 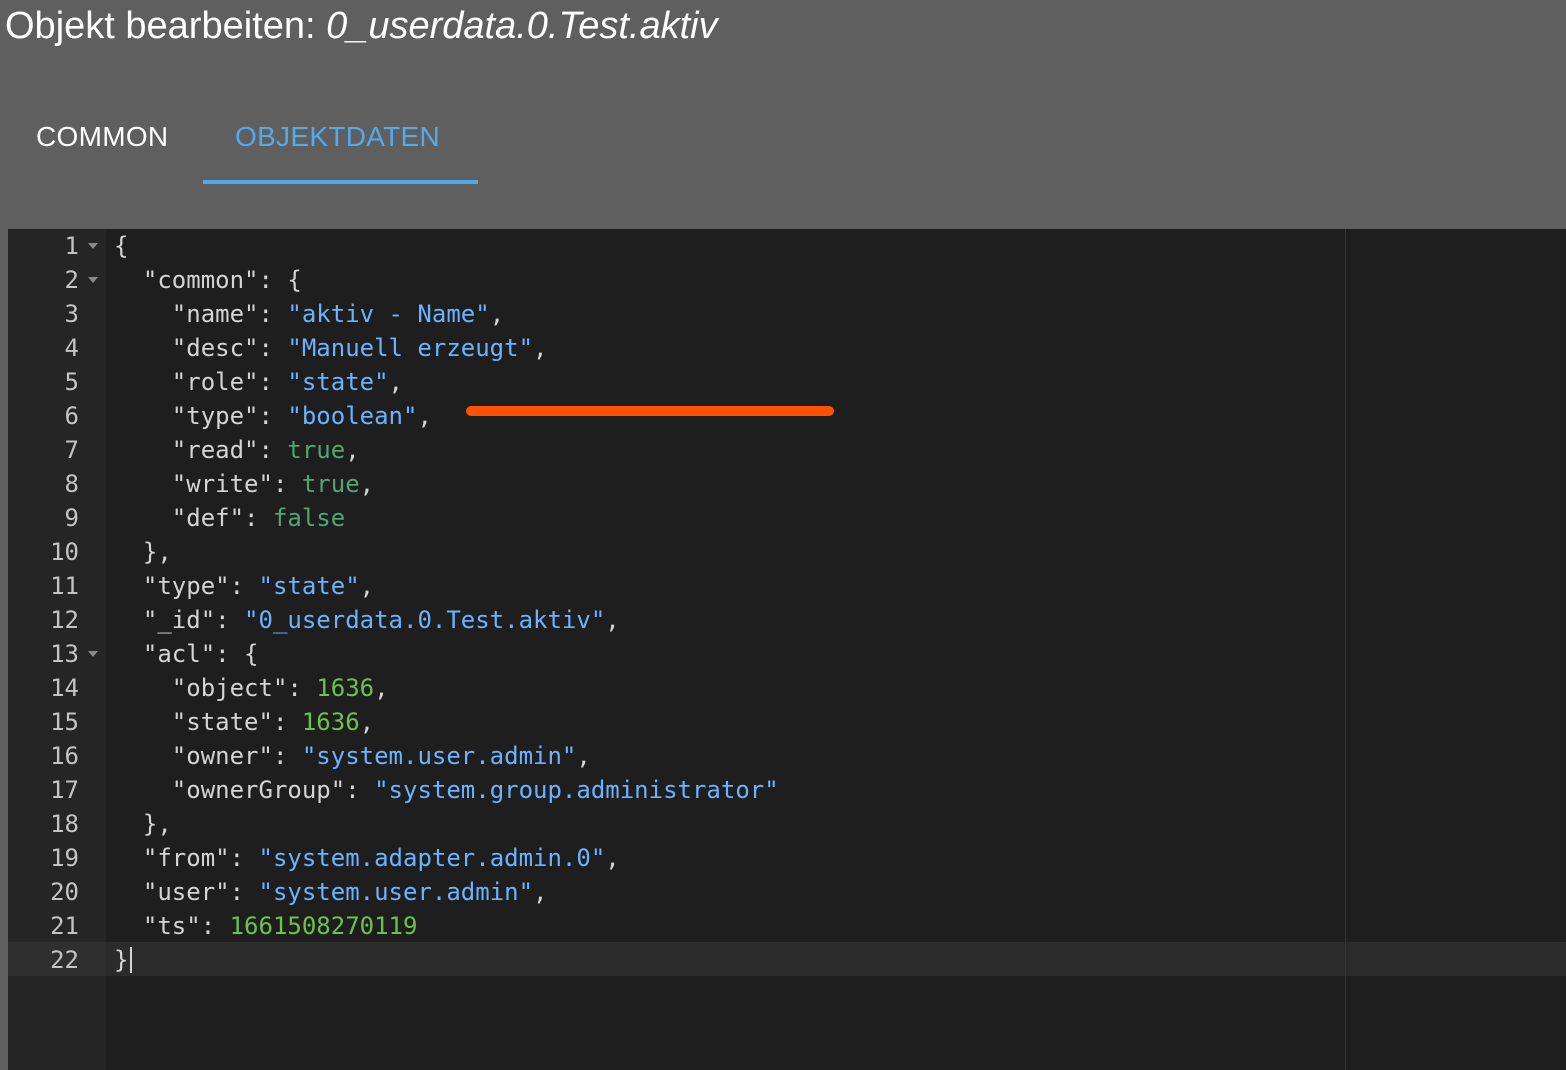 What do you see at coordinates (1345, 649) in the screenshot?
I see `print-margin` at bounding box center [1345, 649].